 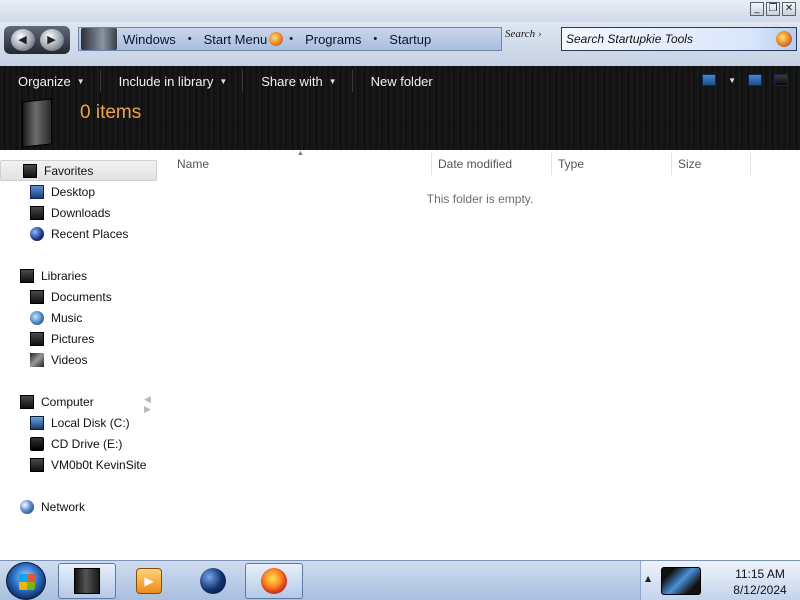 I want to click on item-count: 0 items, so click(x=111, y=112).